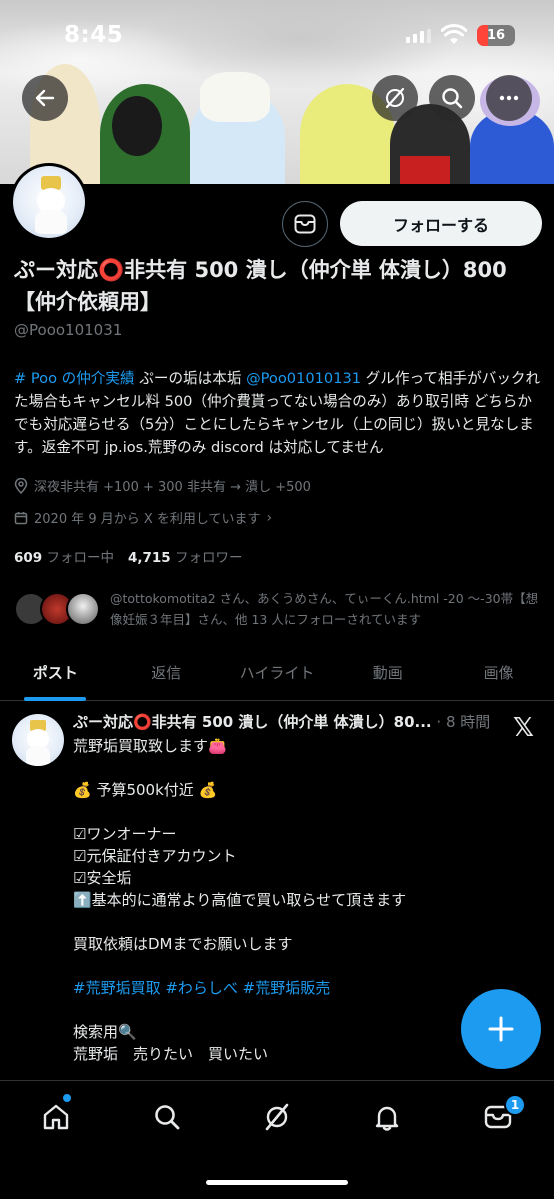 This screenshot has width=554, height=1199. I want to click on back-button, so click(45, 98).